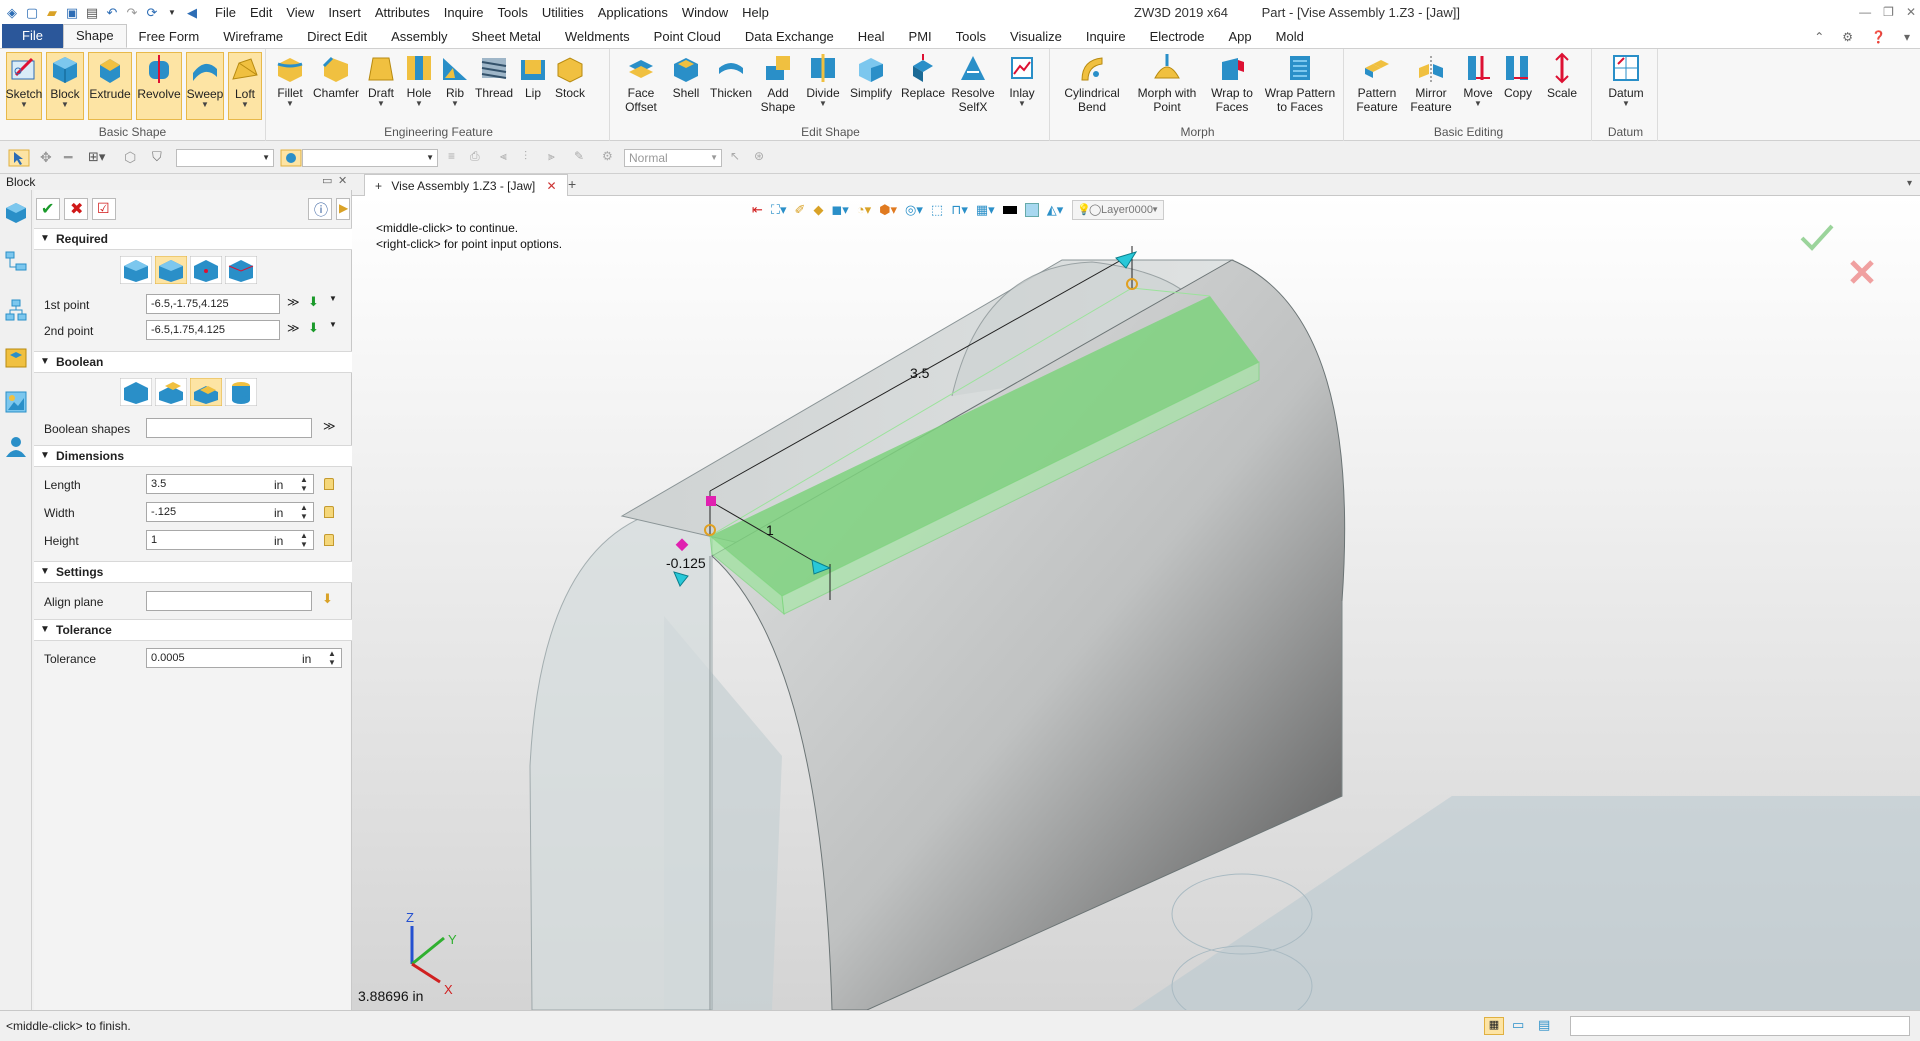 This screenshot has width=1920, height=1041. I want to click on width-spinner: ▲ ▼, so click(304, 512).